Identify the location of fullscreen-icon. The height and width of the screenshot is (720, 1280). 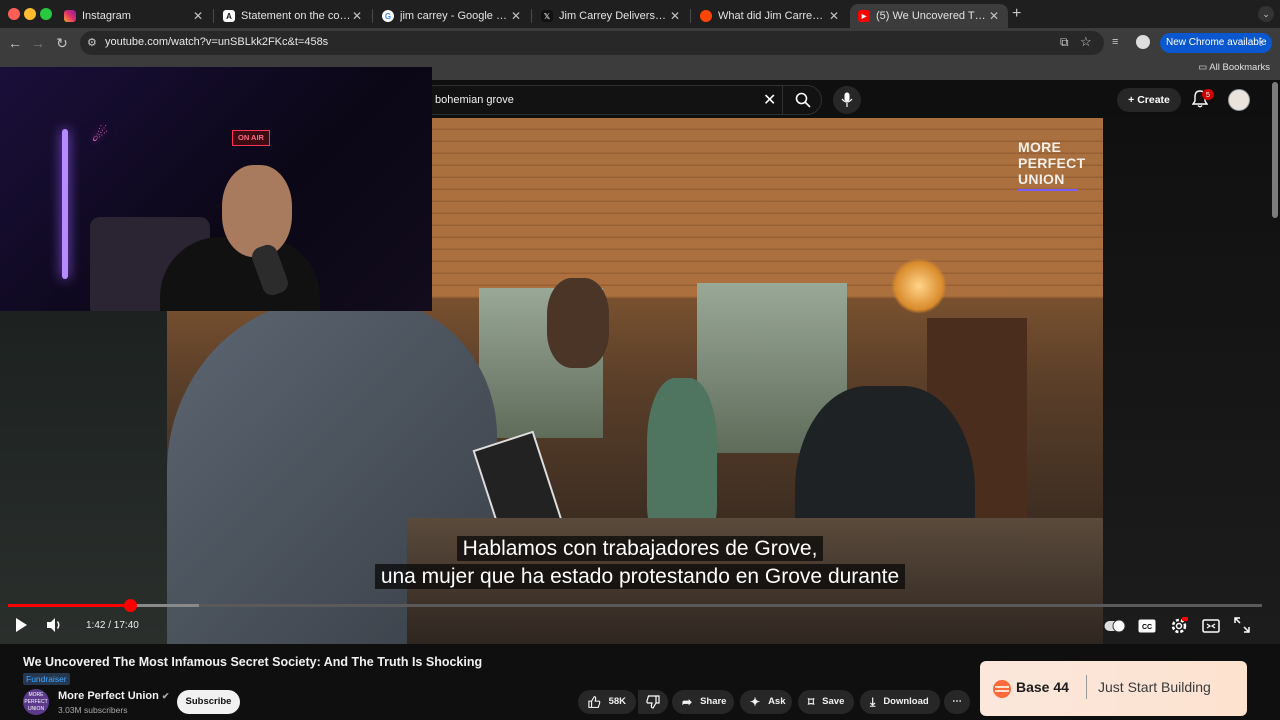
(1242, 625).